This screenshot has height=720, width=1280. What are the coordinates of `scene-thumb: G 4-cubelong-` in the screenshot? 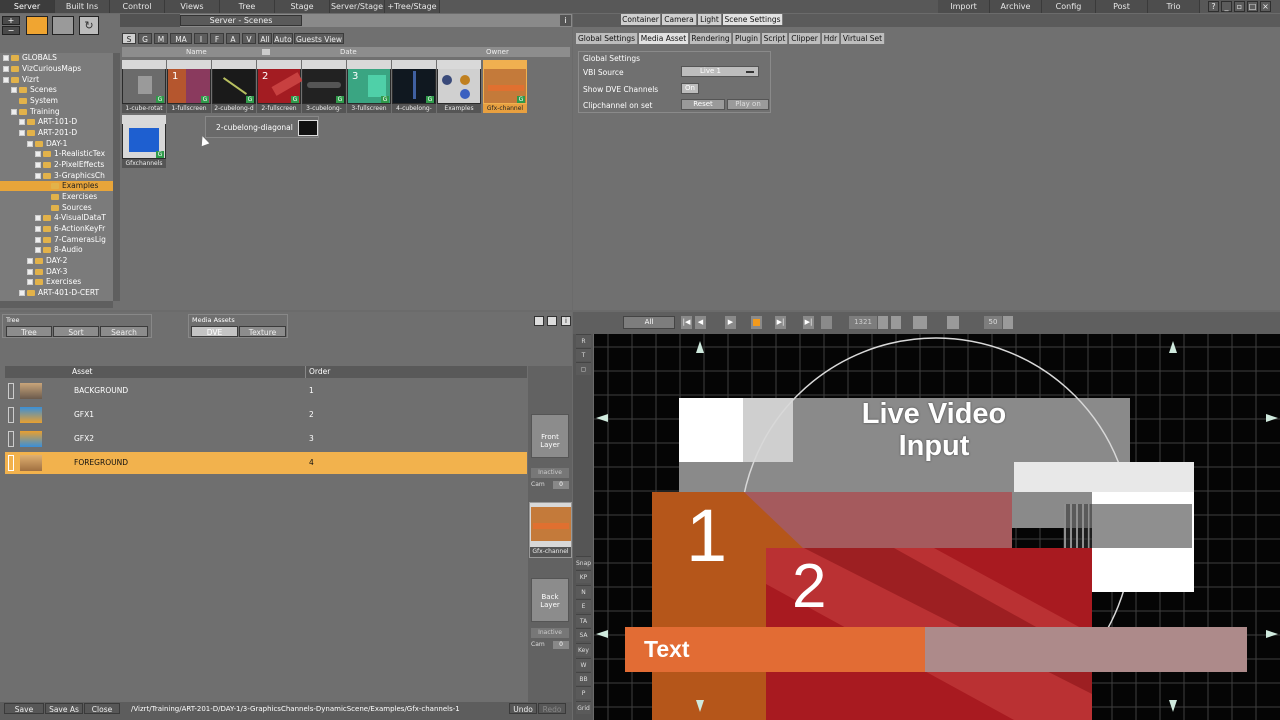 It's located at (414, 86).